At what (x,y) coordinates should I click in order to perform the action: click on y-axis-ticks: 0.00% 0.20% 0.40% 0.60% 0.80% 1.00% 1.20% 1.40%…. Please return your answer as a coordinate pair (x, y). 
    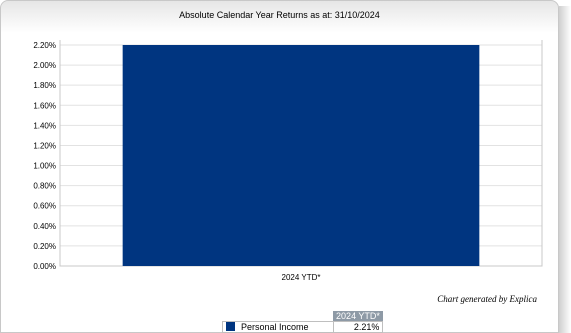
    Looking at the image, I should click on (44, 156).